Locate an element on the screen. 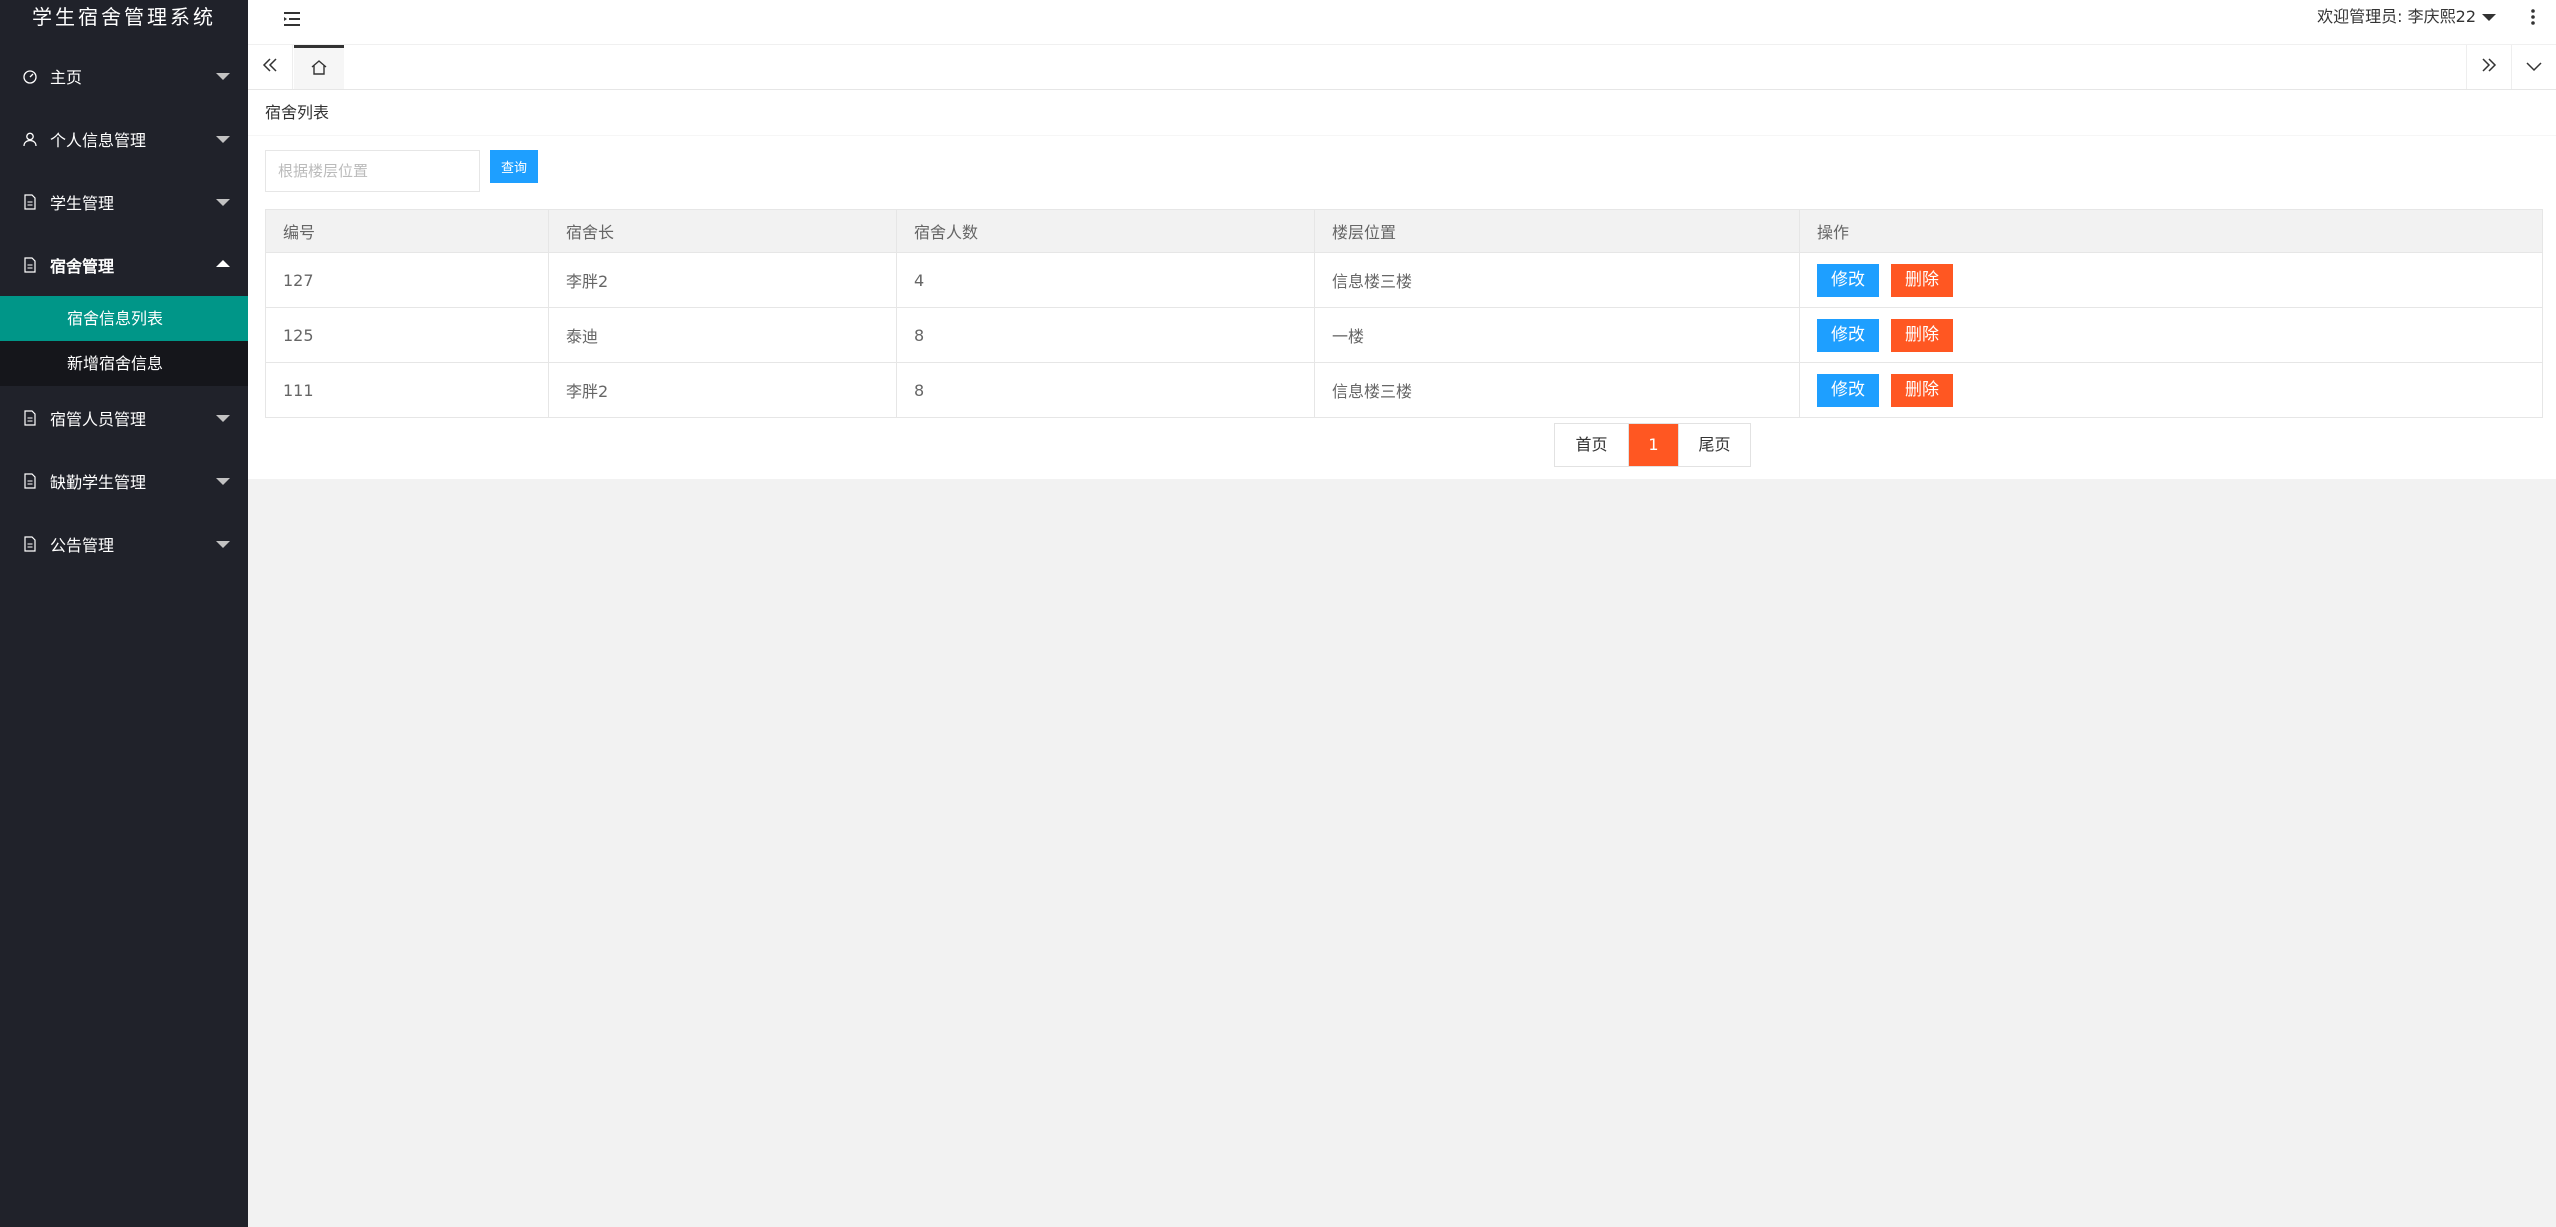  current-page-button: 1 is located at coordinates (1653, 445).